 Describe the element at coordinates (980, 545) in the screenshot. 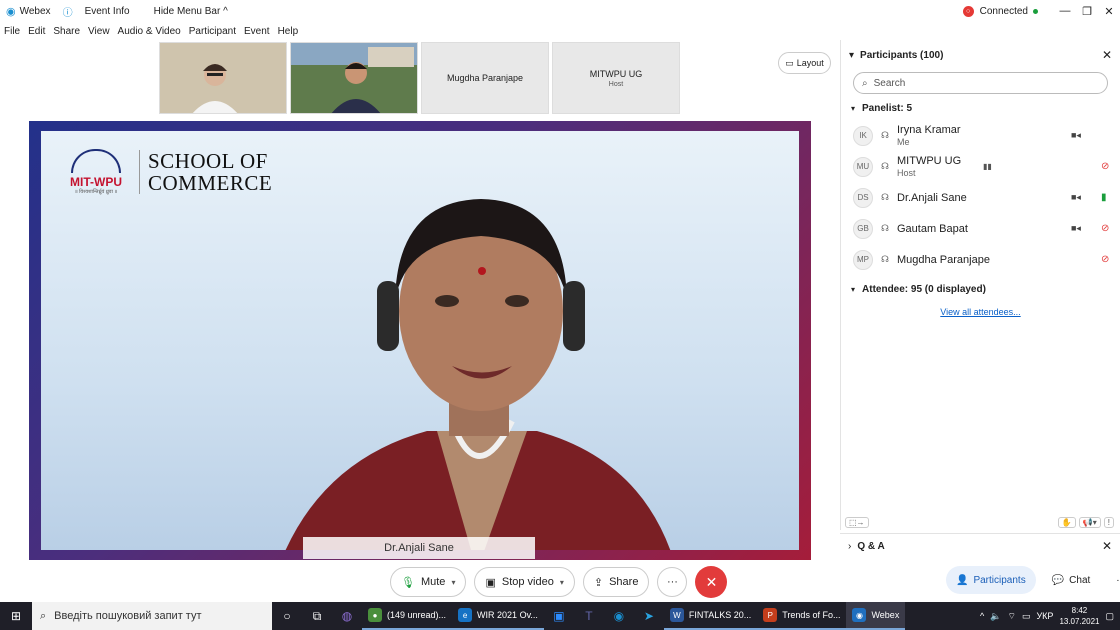

I see `qa-panel-header: › Q & A ✕` at that location.